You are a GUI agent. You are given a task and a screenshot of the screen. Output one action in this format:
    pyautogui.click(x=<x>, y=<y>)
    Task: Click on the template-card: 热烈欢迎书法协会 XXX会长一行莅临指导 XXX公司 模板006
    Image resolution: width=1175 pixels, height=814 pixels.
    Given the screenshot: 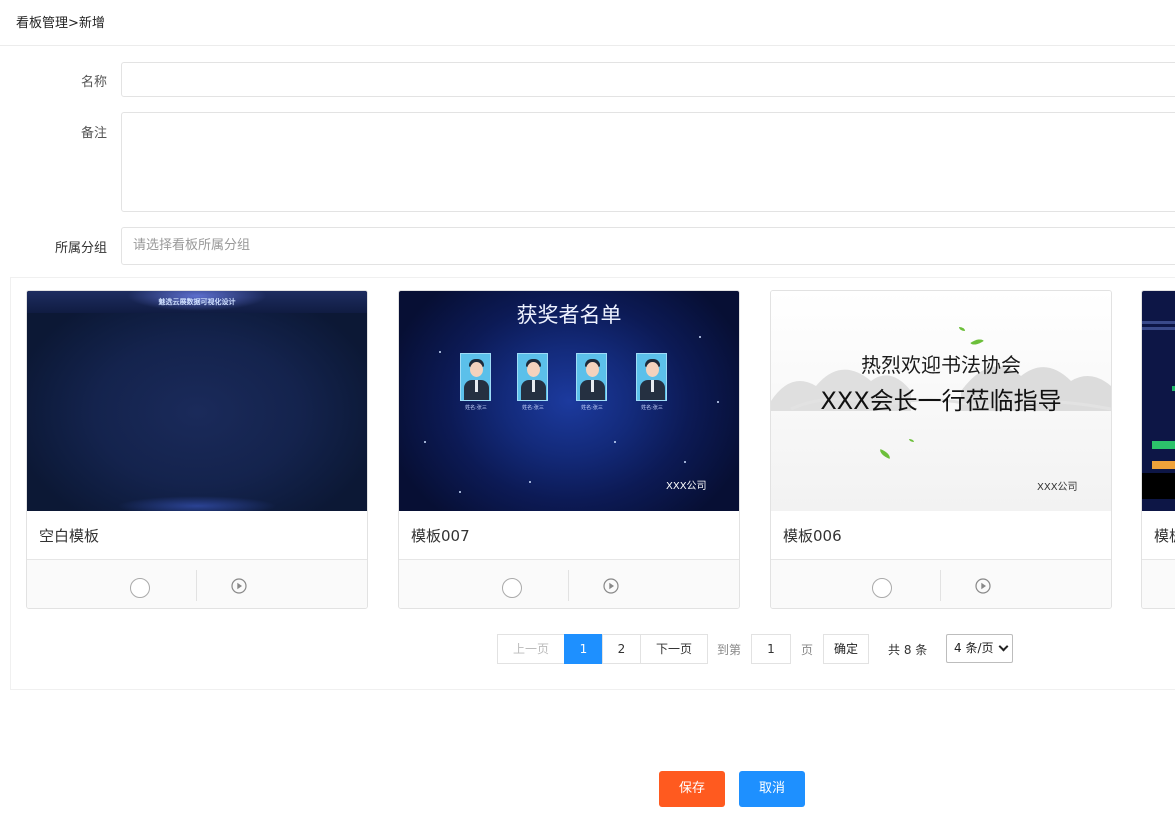 What is the action you would take?
    pyautogui.click(x=941, y=449)
    